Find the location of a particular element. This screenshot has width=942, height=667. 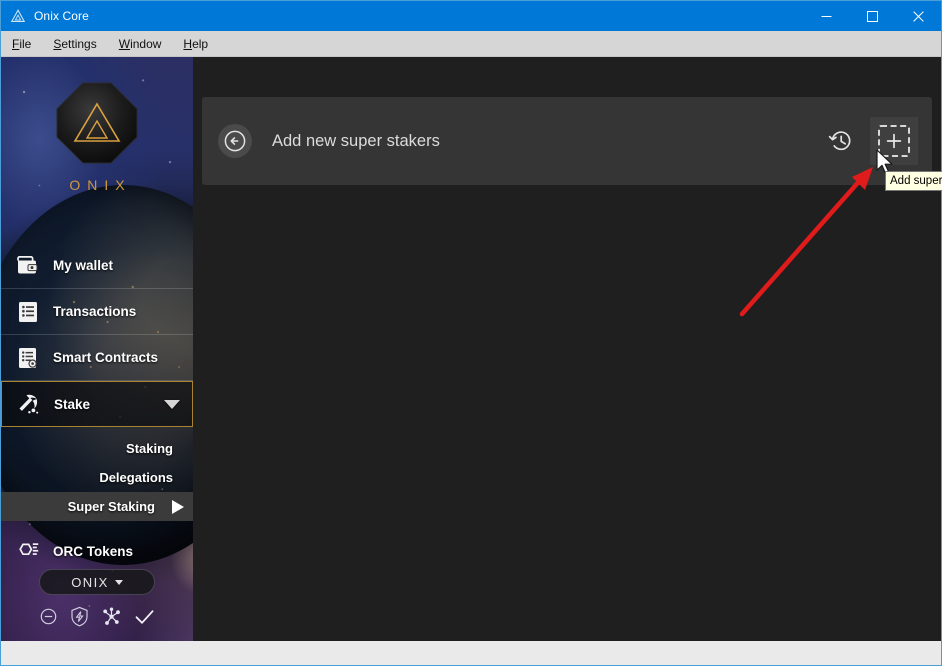

history-clock-icon is located at coordinates (841, 141).